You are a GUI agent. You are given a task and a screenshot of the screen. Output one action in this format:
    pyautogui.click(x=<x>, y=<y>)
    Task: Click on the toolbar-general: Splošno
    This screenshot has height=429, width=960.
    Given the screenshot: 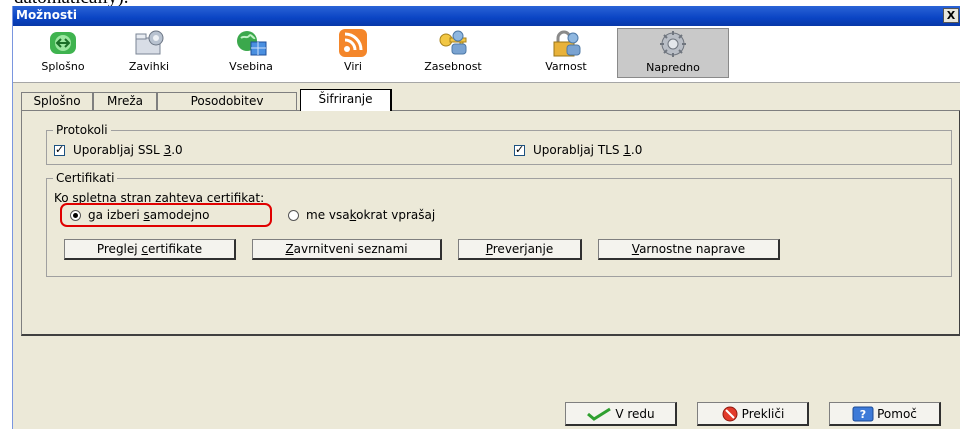 What is the action you would take?
    pyautogui.click(x=63, y=53)
    